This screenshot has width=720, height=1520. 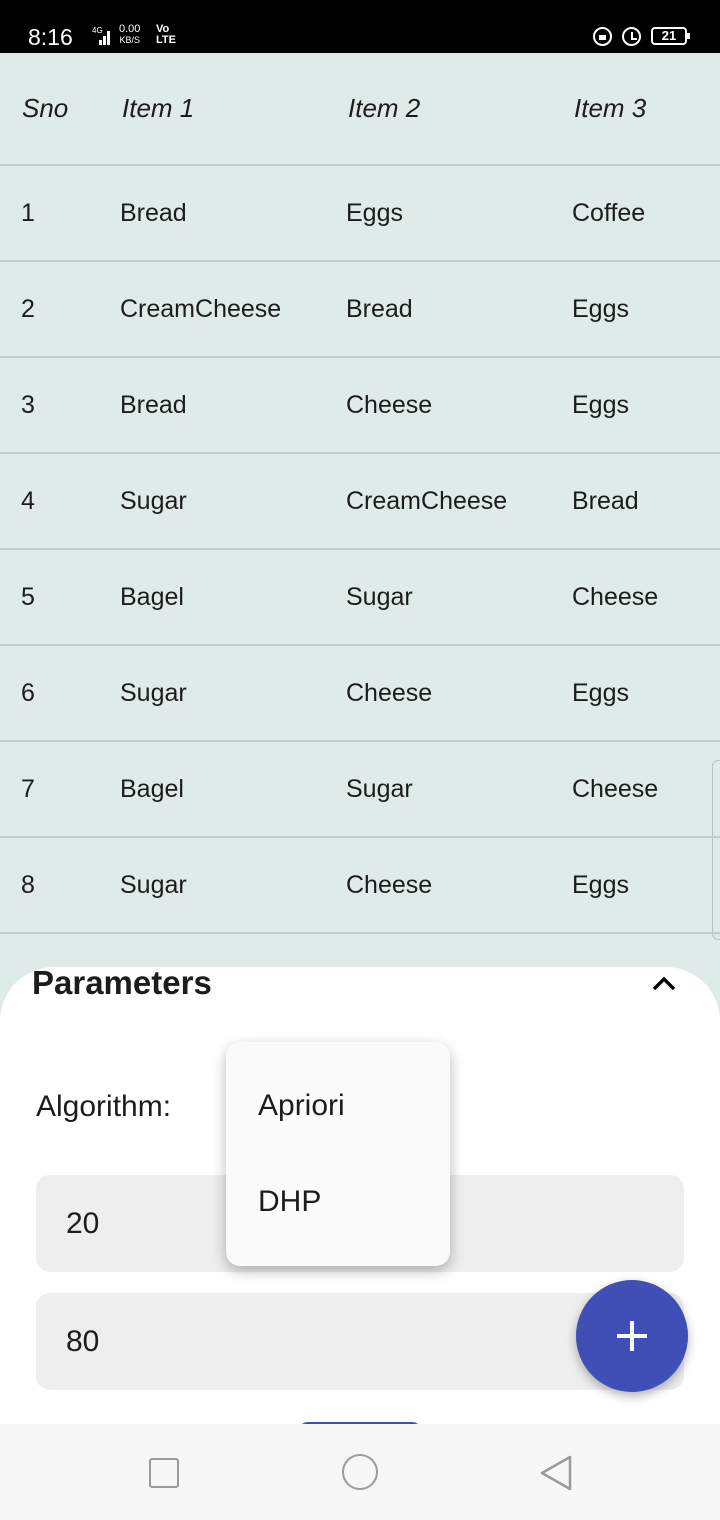 I want to click on home-icon, so click(x=360, y=1472).